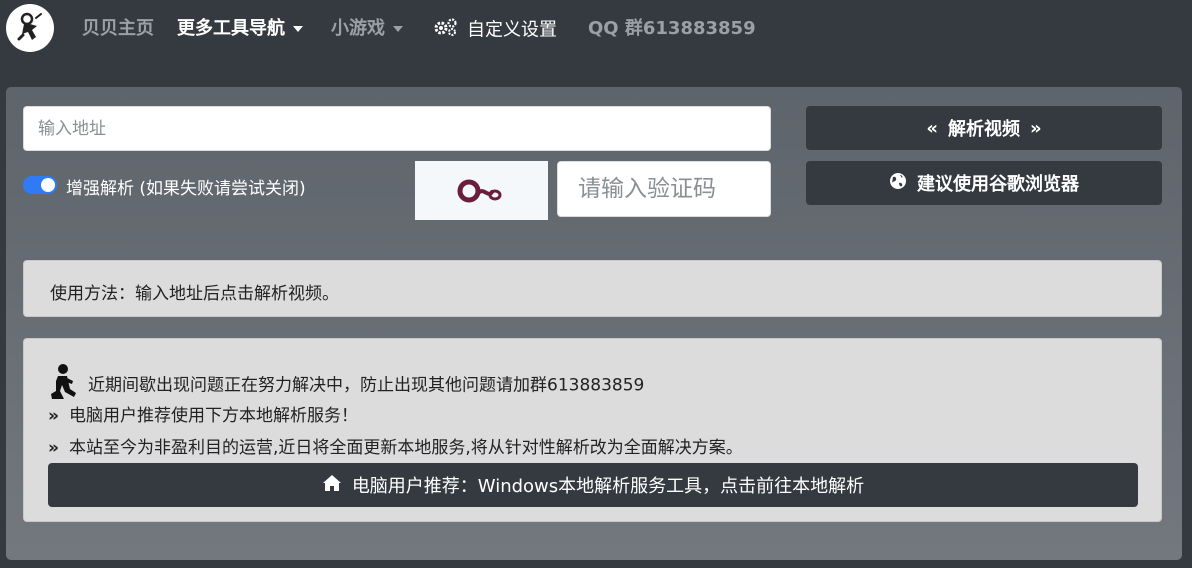 Image resolution: width=1192 pixels, height=568 pixels. I want to click on enhanced-parse-toggle, so click(40, 185).